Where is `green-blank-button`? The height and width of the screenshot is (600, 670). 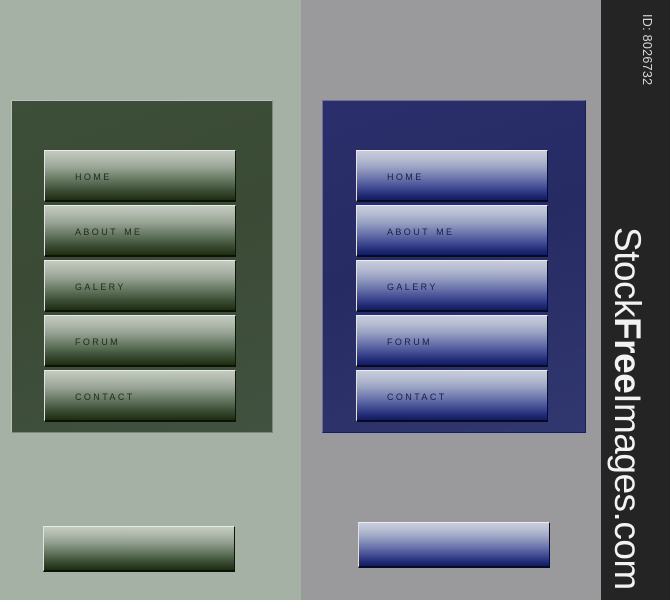 green-blank-button is located at coordinates (139, 549).